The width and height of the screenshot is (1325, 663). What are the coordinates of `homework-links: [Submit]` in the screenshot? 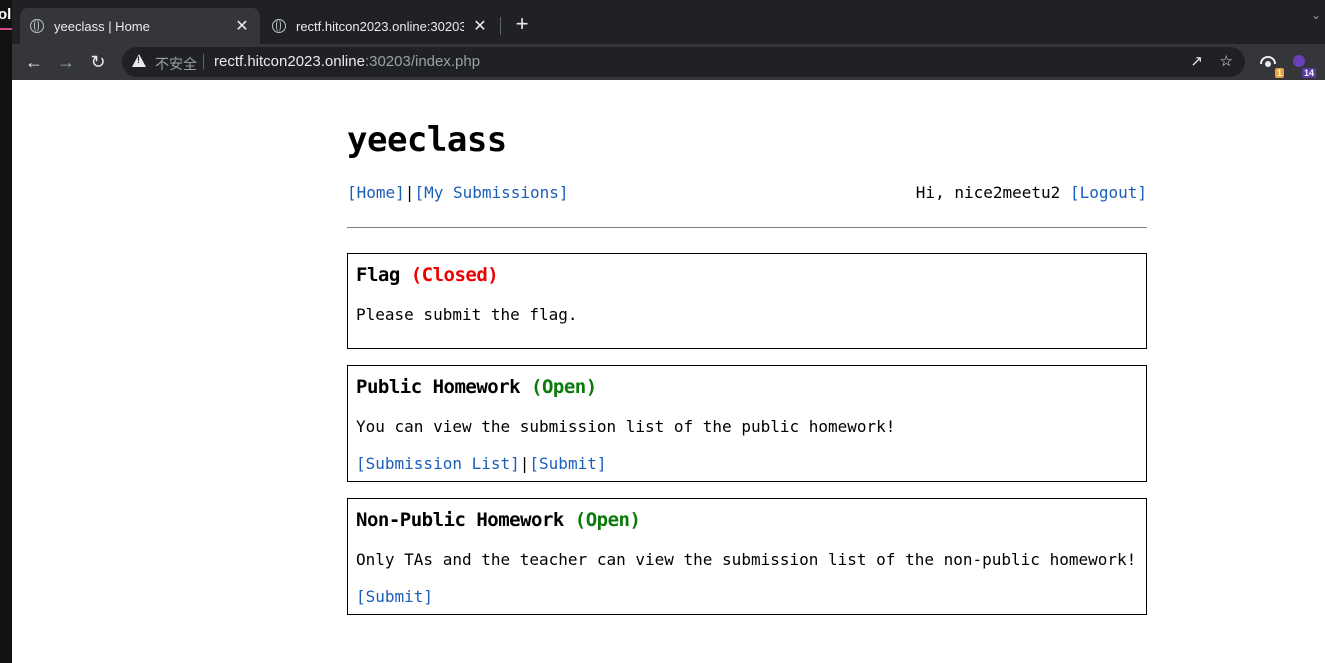 It's located at (394, 596).